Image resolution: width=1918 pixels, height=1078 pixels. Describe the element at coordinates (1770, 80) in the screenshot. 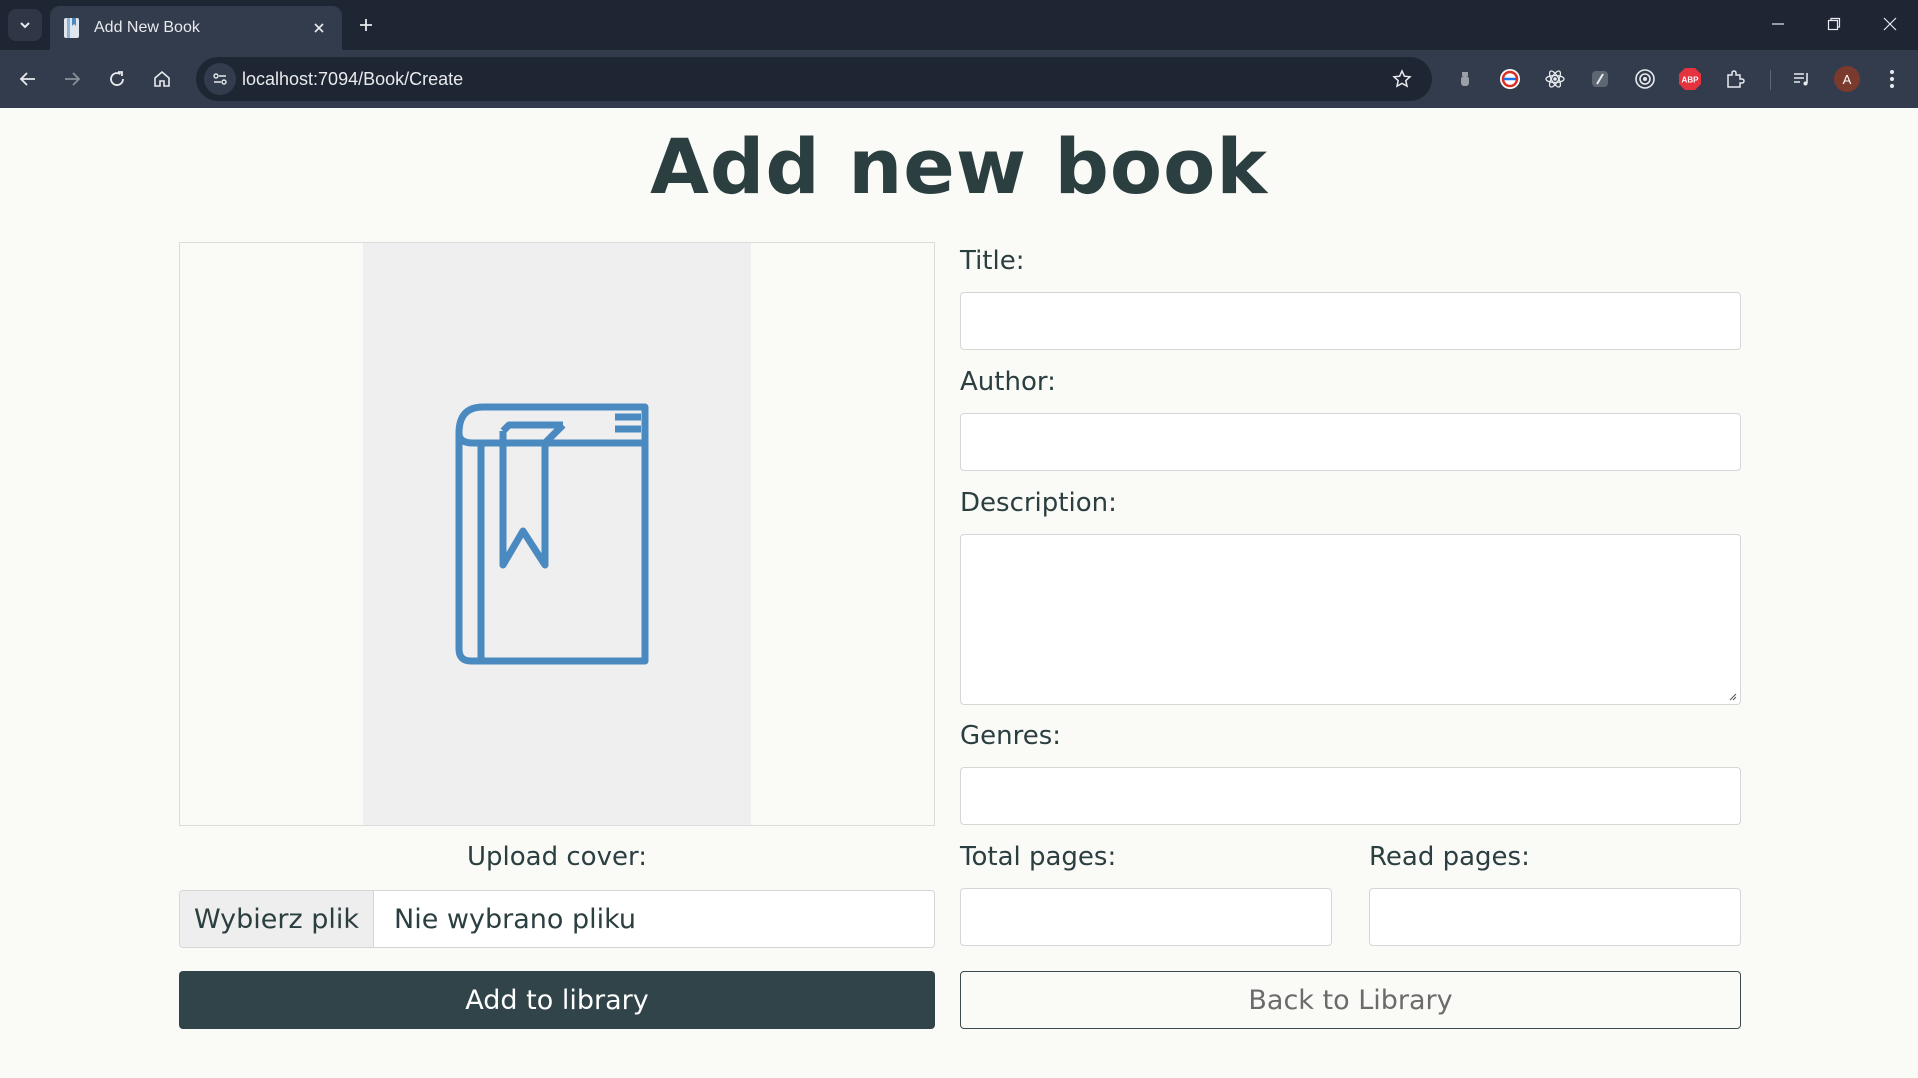

I see `toolbar-separator` at that location.